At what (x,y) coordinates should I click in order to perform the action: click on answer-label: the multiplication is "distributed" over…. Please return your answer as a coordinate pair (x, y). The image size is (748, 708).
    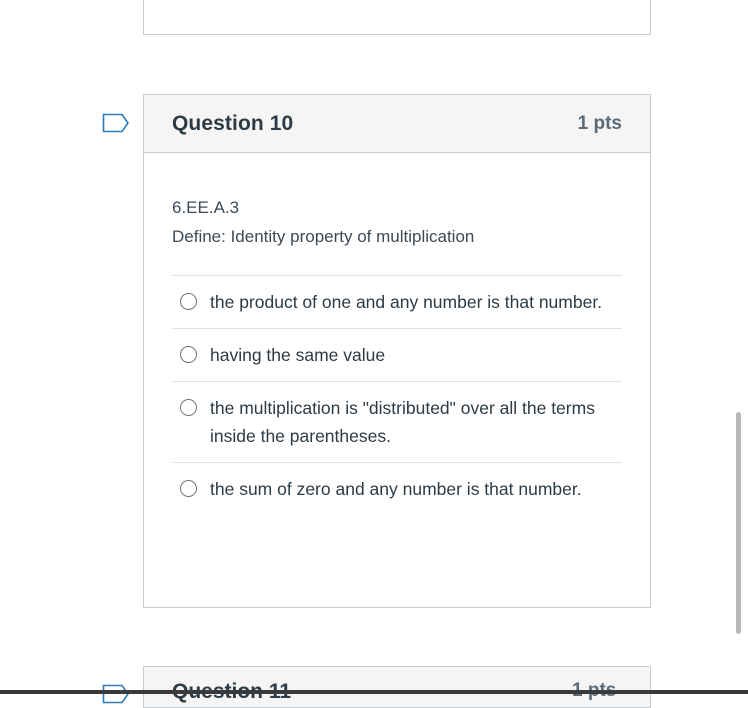
    Looking at the image, I should click on (402, 422).